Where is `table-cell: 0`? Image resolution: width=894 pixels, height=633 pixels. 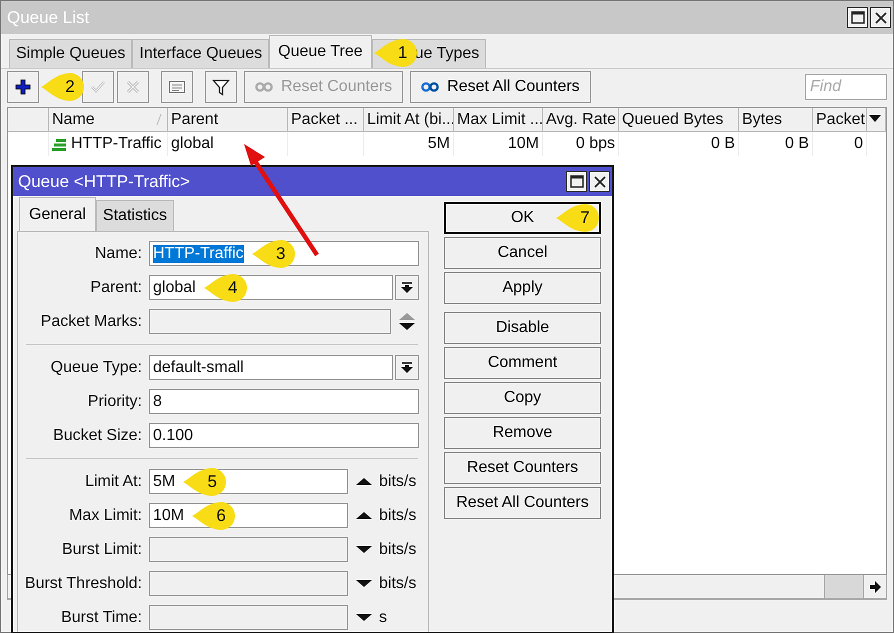 table-cell: 0 is located at coordinates (840, 144).